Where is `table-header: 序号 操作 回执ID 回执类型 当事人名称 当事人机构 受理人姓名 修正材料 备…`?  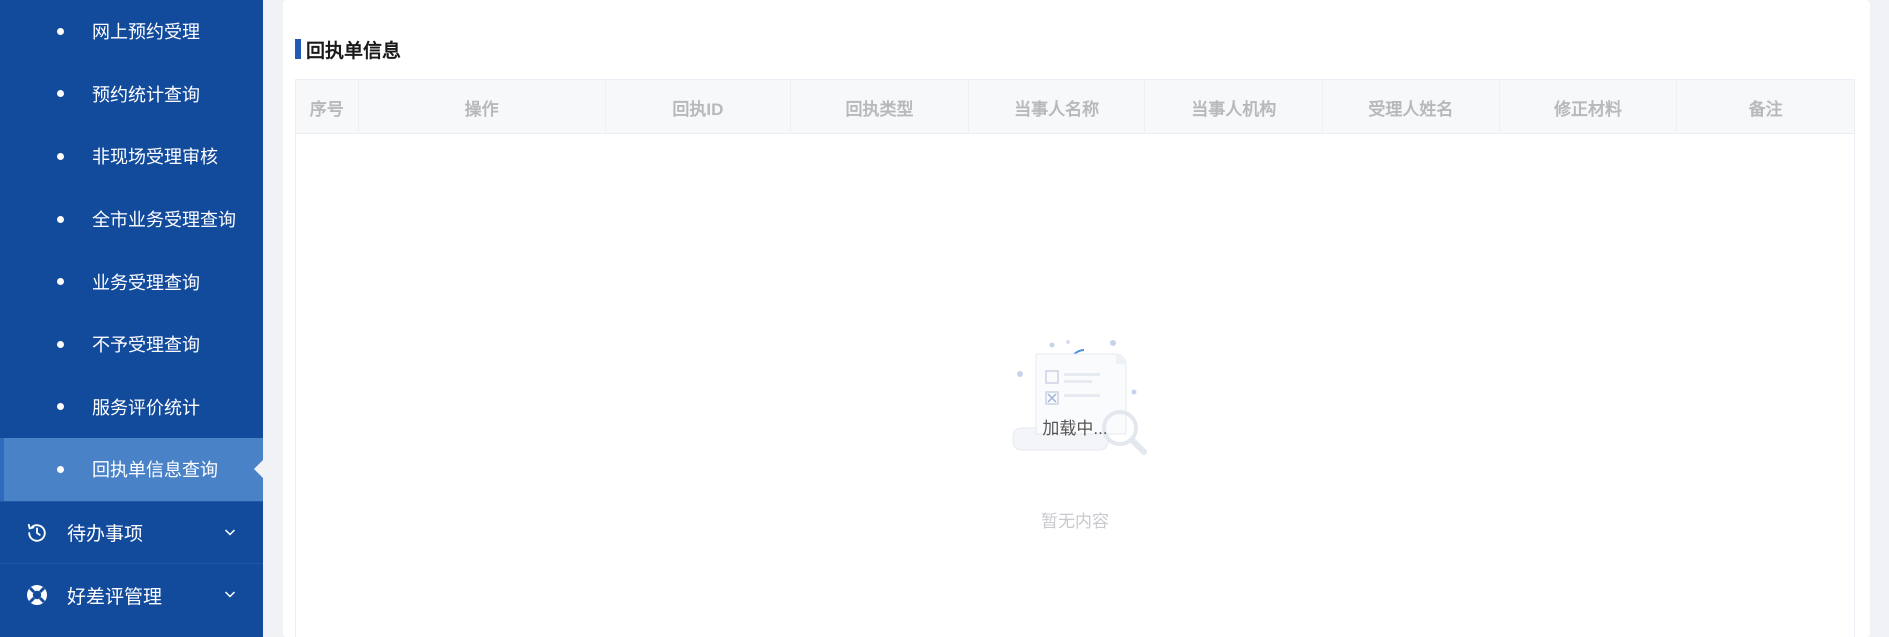 table-header: 序号 操作 回执ID 回执类型 当事人名称 当事人机构 受理人姓名 修正材料 备… is located at coordinates (1075, 107).